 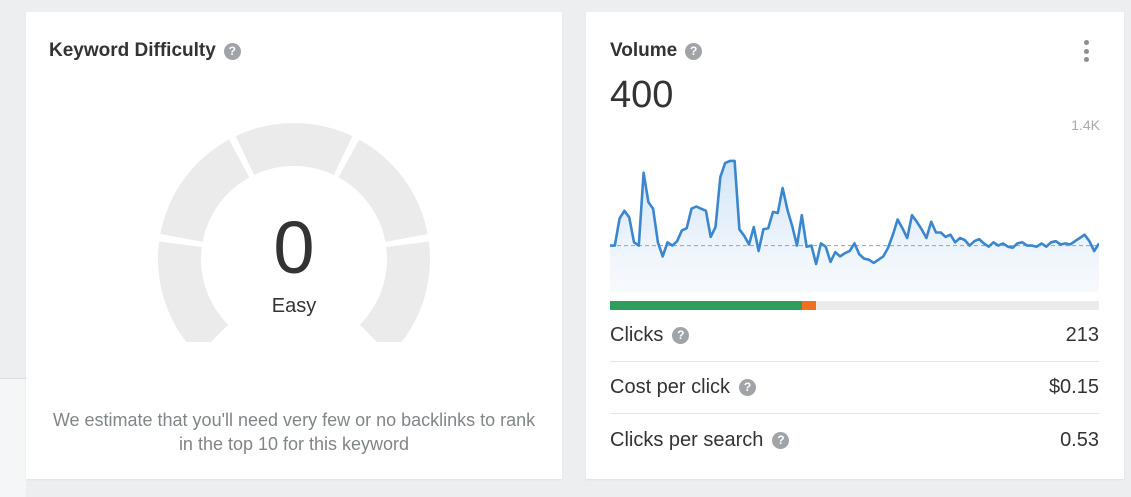 I want to click on clicks-per-search-value: 0.53, so click(x=1079, y=439).